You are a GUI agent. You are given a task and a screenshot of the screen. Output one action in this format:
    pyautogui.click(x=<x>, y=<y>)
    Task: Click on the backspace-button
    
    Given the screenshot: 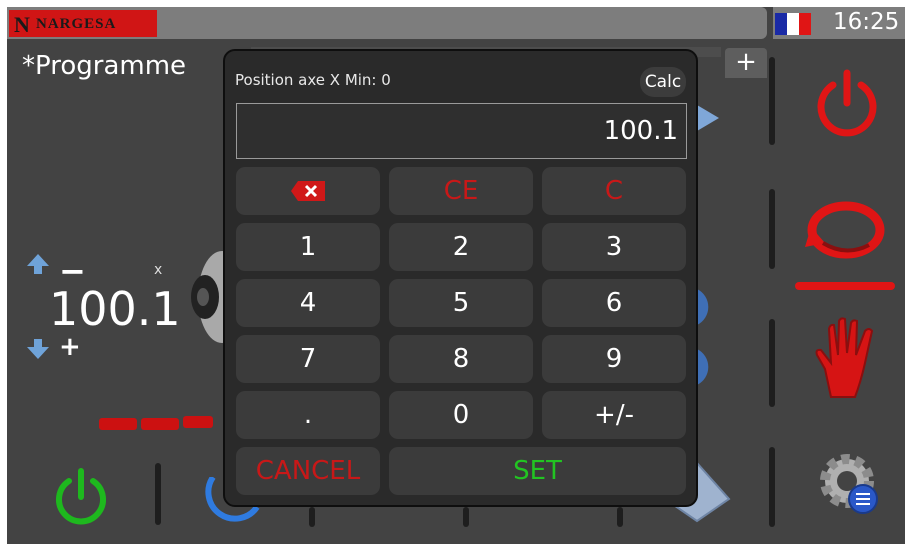 What is the action you would take?
    pyautogui.click(x=308, y=191)
    